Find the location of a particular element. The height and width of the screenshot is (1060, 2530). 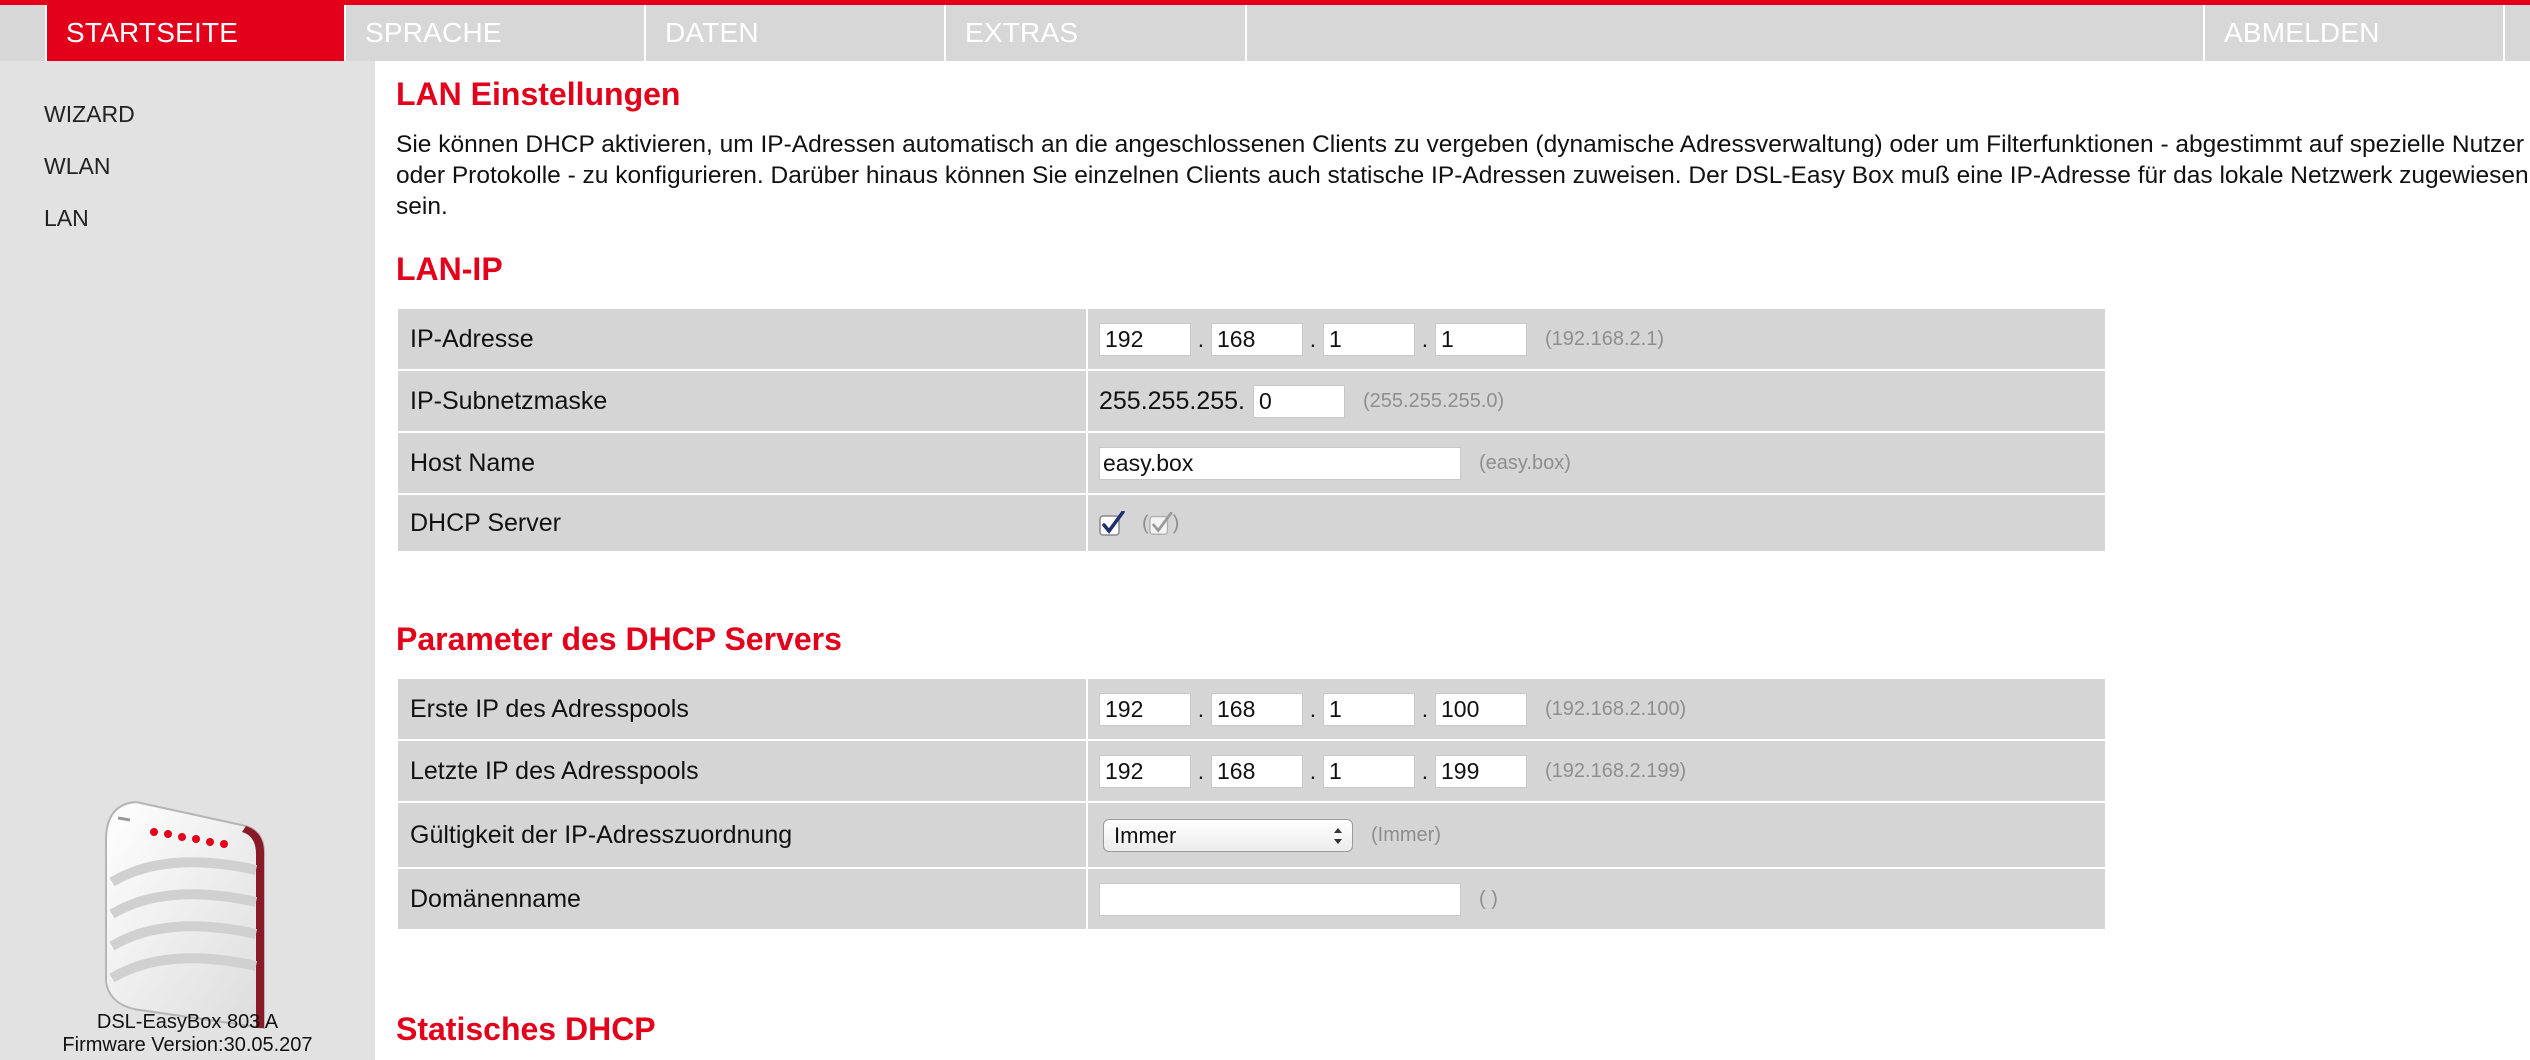

last-ip-cell: ...(192.168.2.199) is located at coordinates (1596, 771).